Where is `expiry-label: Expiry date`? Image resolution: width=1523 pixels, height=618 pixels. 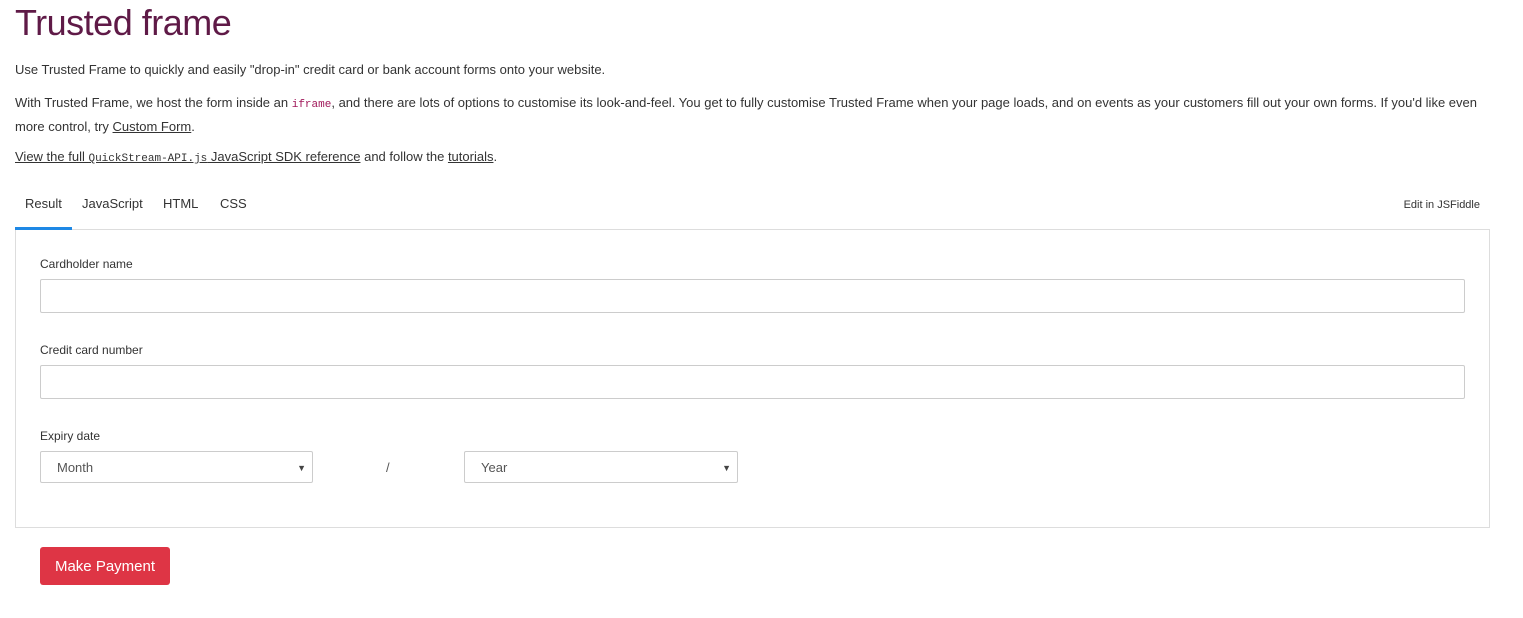 expiry-label: Expiry date is located at coordinates (70, 436).